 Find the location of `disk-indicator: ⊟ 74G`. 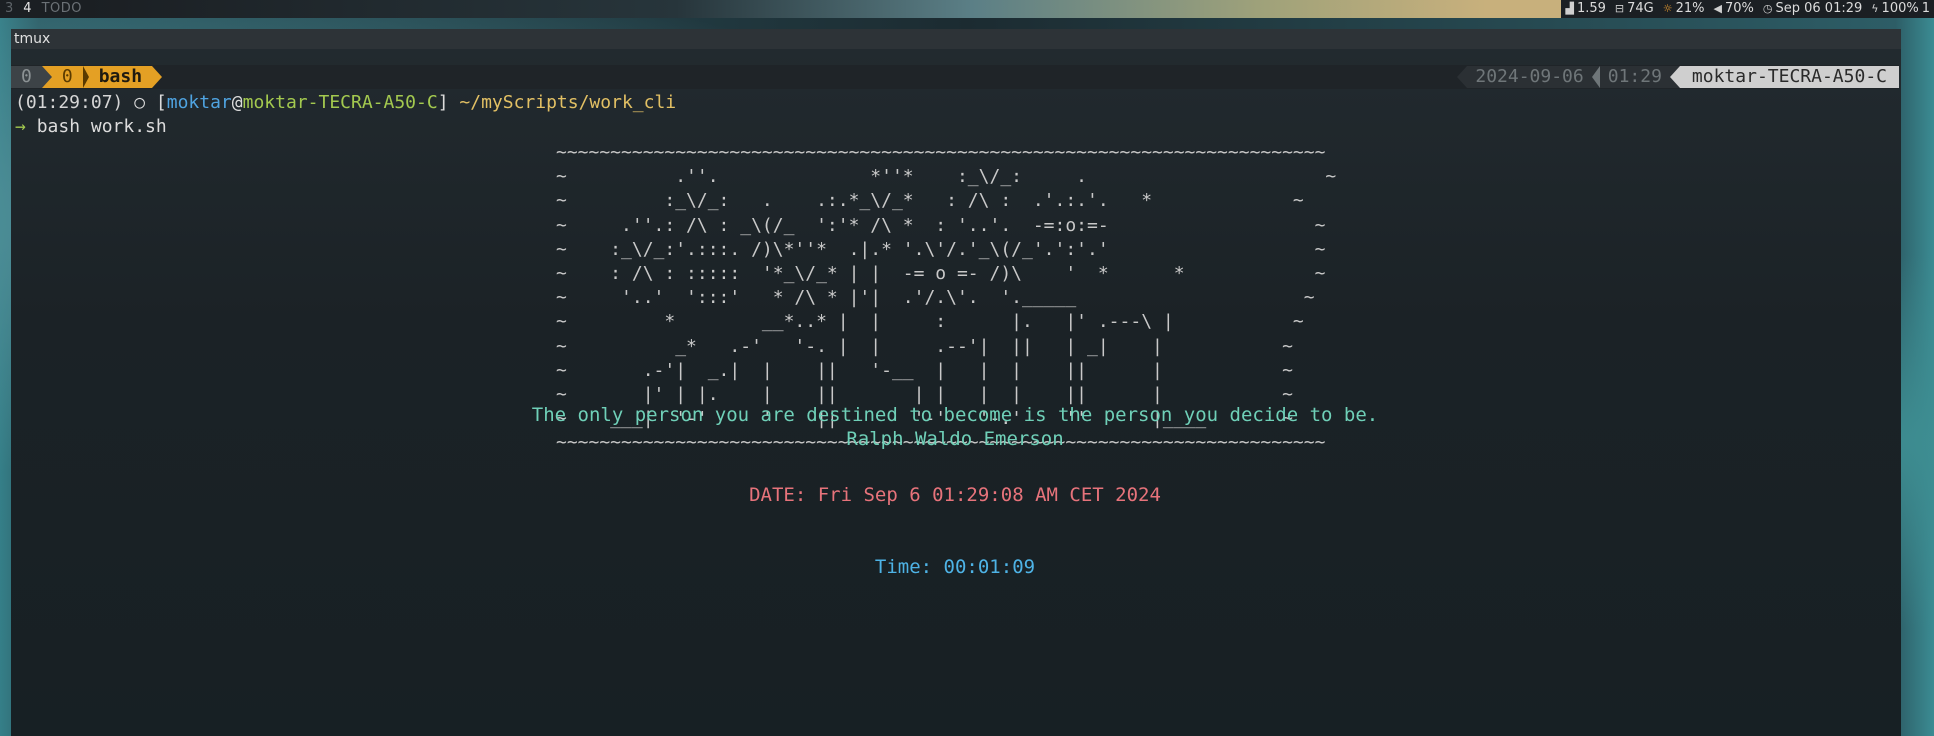

disk-indicator: ⊟ 74G is located at coordinates (1634, 9).